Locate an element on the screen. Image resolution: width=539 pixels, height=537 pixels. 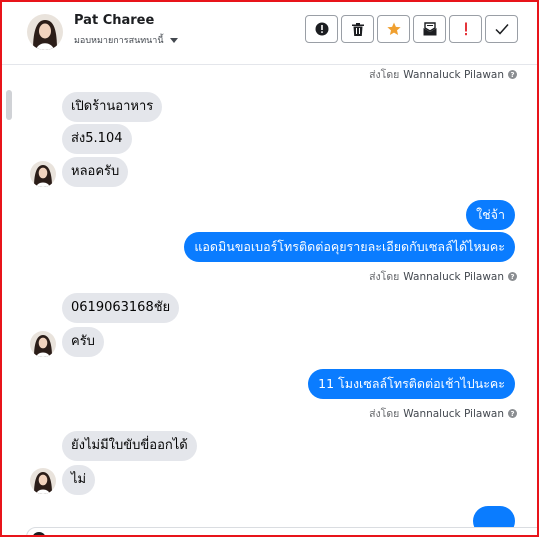
incoming-message: เปิดร้านอาหาร is located at coordinates (112, 107).